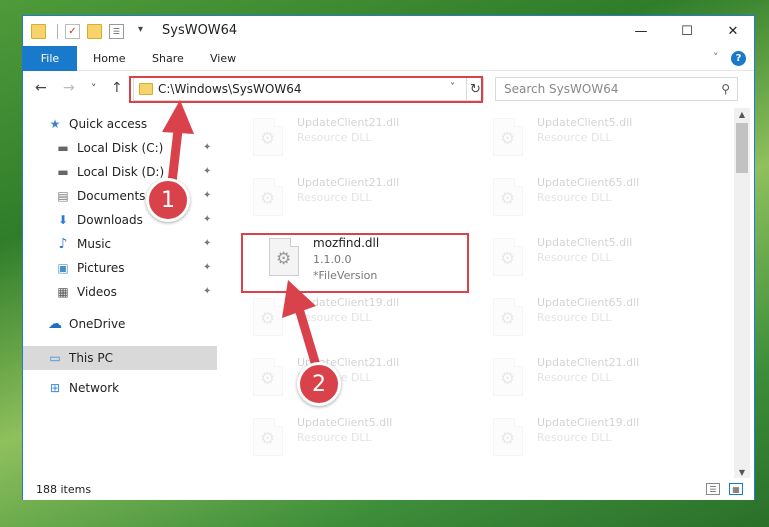 The width and height of the screenshot is (769, 527). What do you see at coordinates (742, 293) in the screenshot?
I see `vertical-scrollbar: ▲ ▼` at bounding box center [742, 293].